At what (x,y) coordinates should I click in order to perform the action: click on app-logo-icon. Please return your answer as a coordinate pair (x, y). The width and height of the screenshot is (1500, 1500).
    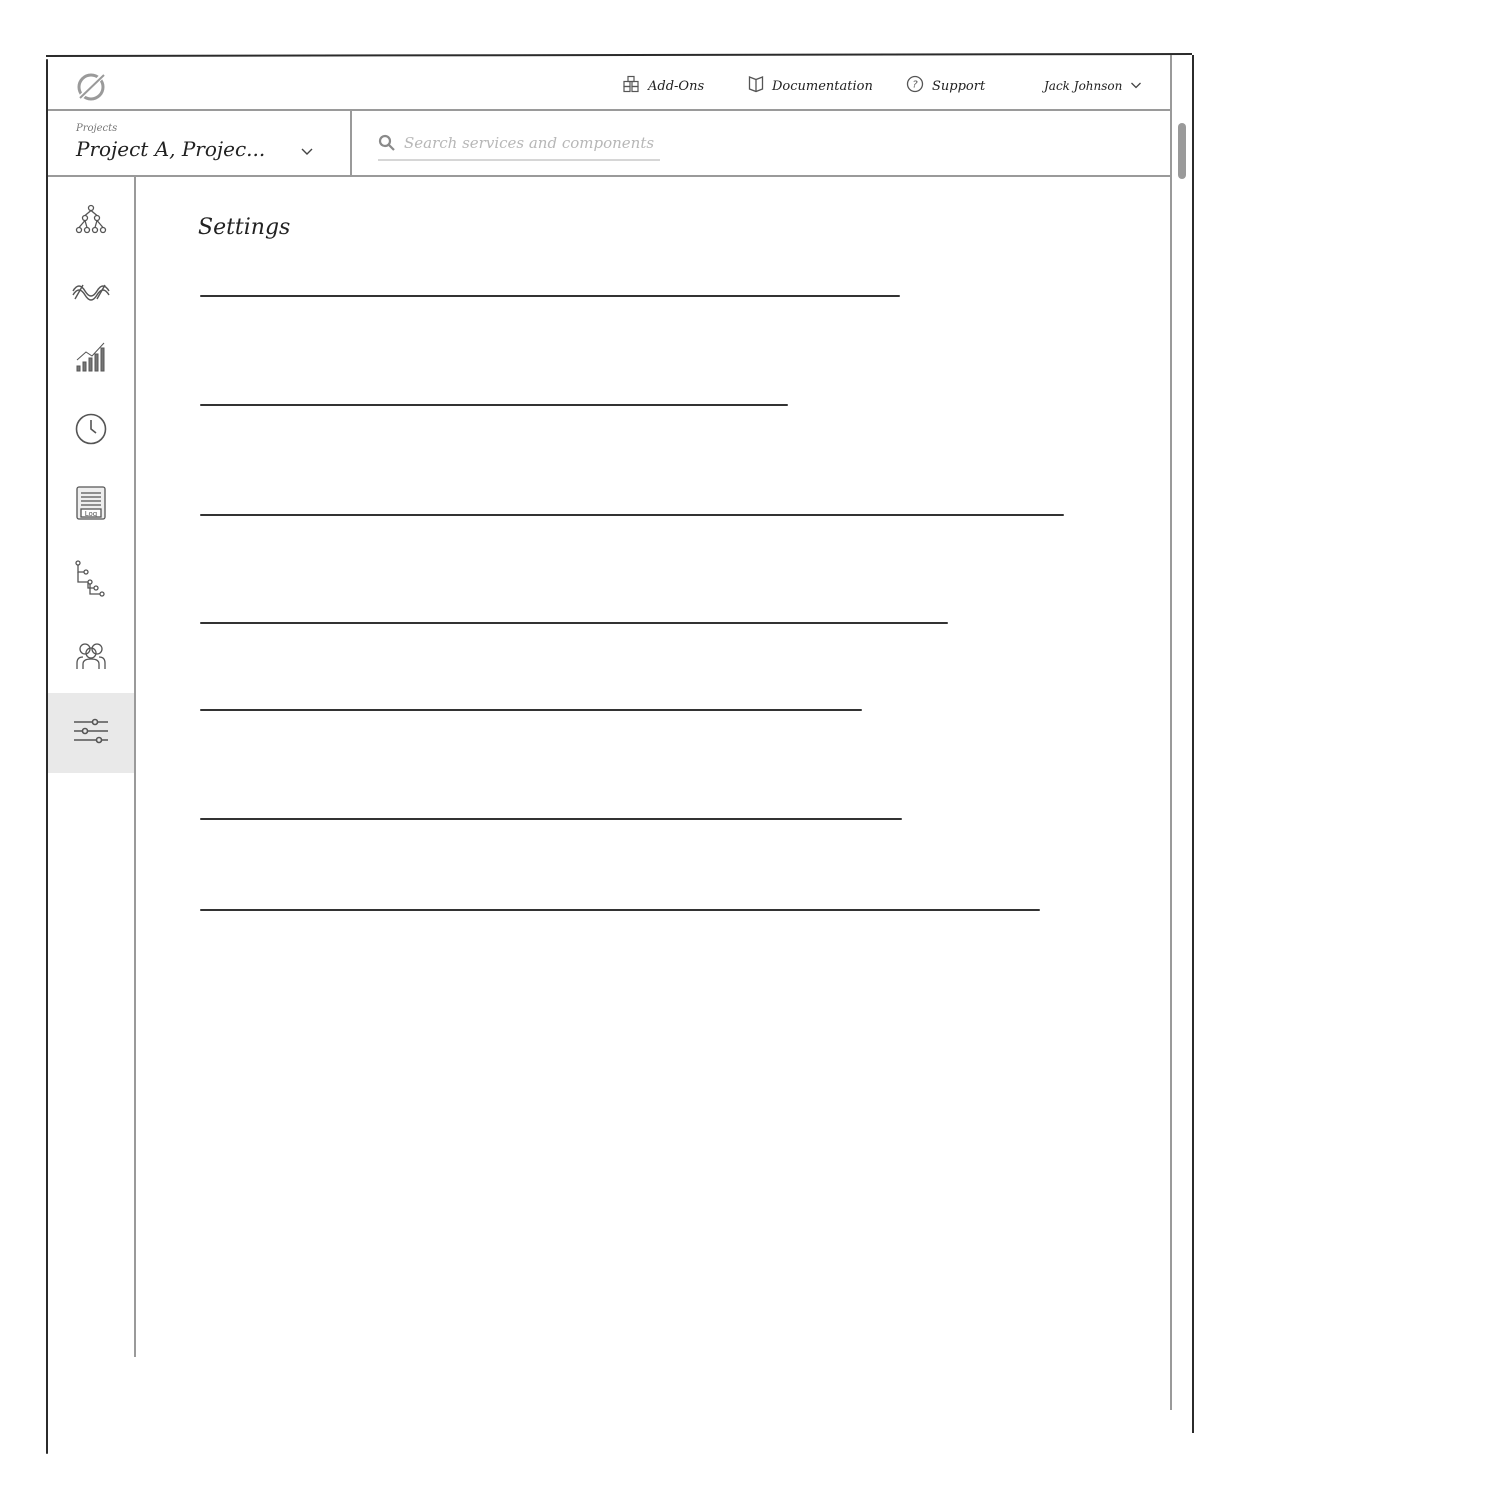
    Looking at the image, I should click on (90, 86).